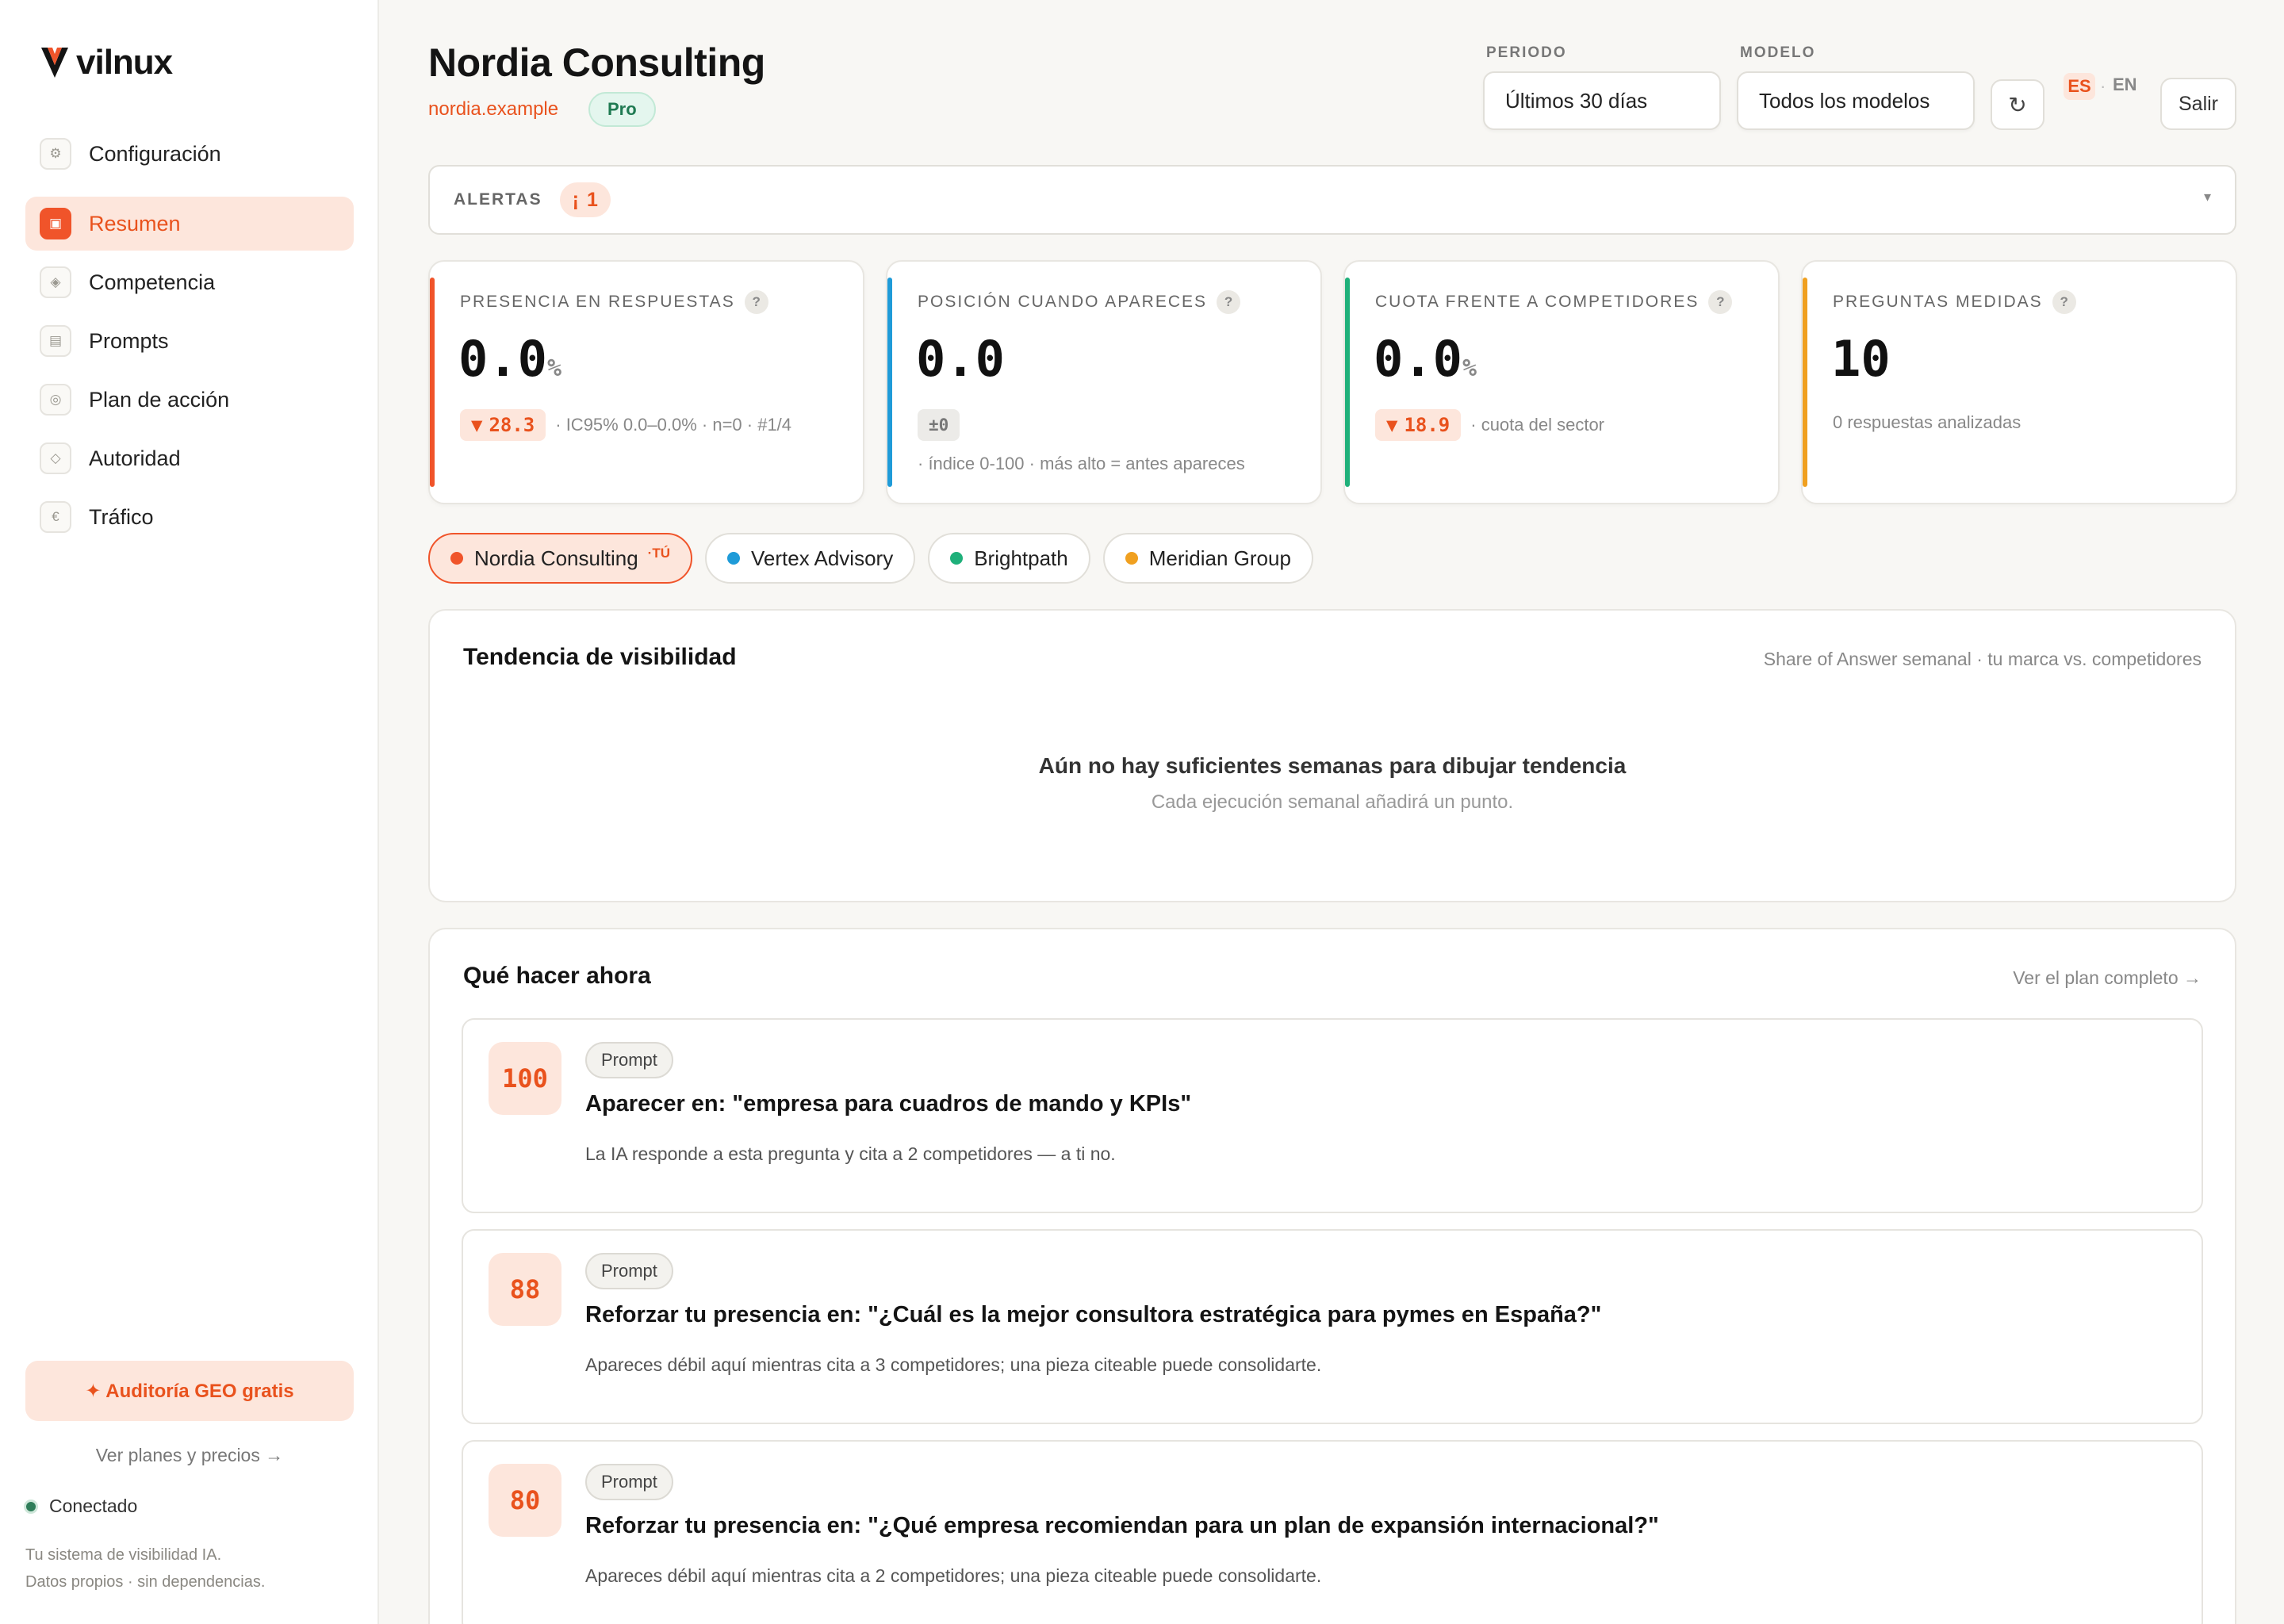 This screenshot has width=2284, height=1624. I want to click on priority-score: 80, so click(525, 1500).